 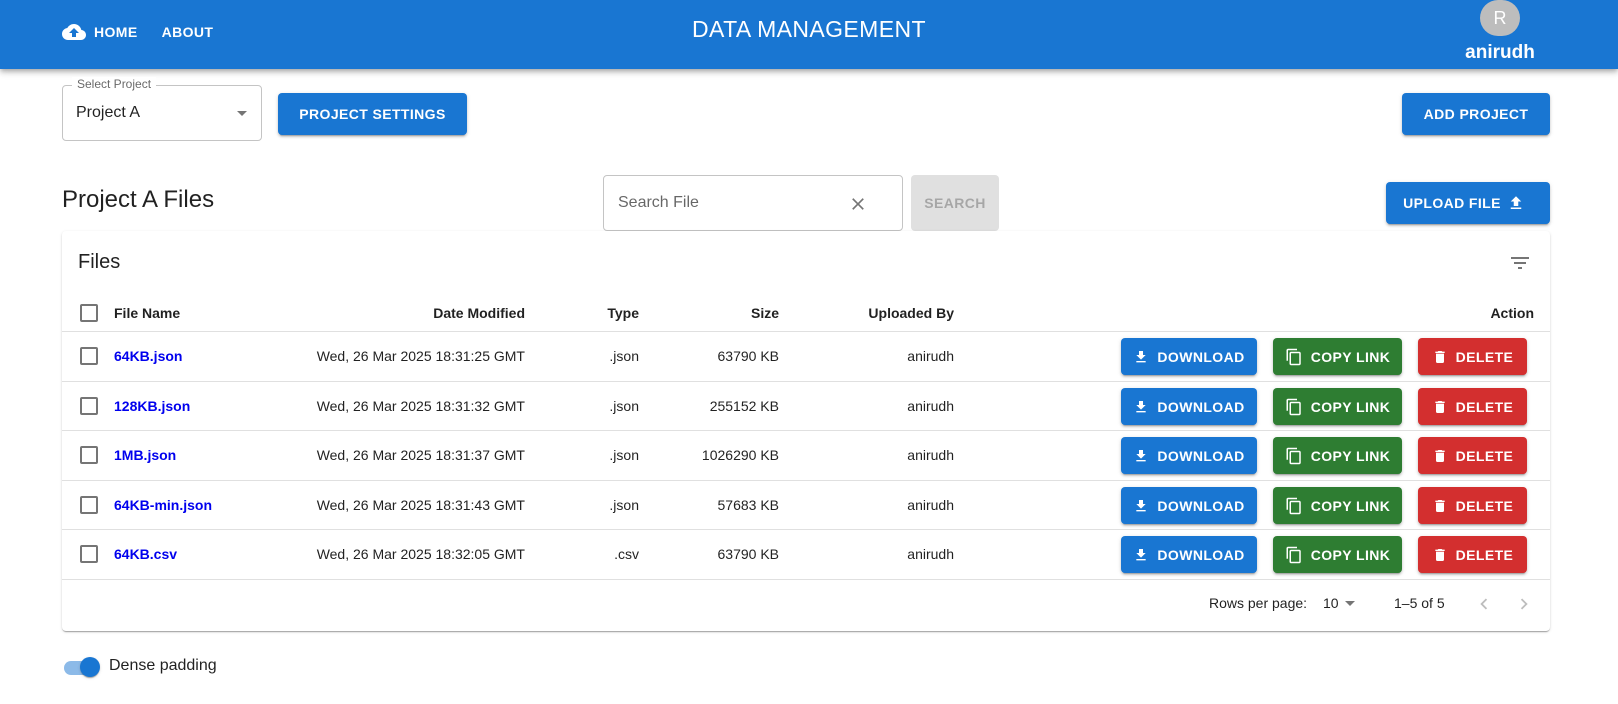 I want to click on column-header-date-modified: Date Modified, so click(x=413, y=313).